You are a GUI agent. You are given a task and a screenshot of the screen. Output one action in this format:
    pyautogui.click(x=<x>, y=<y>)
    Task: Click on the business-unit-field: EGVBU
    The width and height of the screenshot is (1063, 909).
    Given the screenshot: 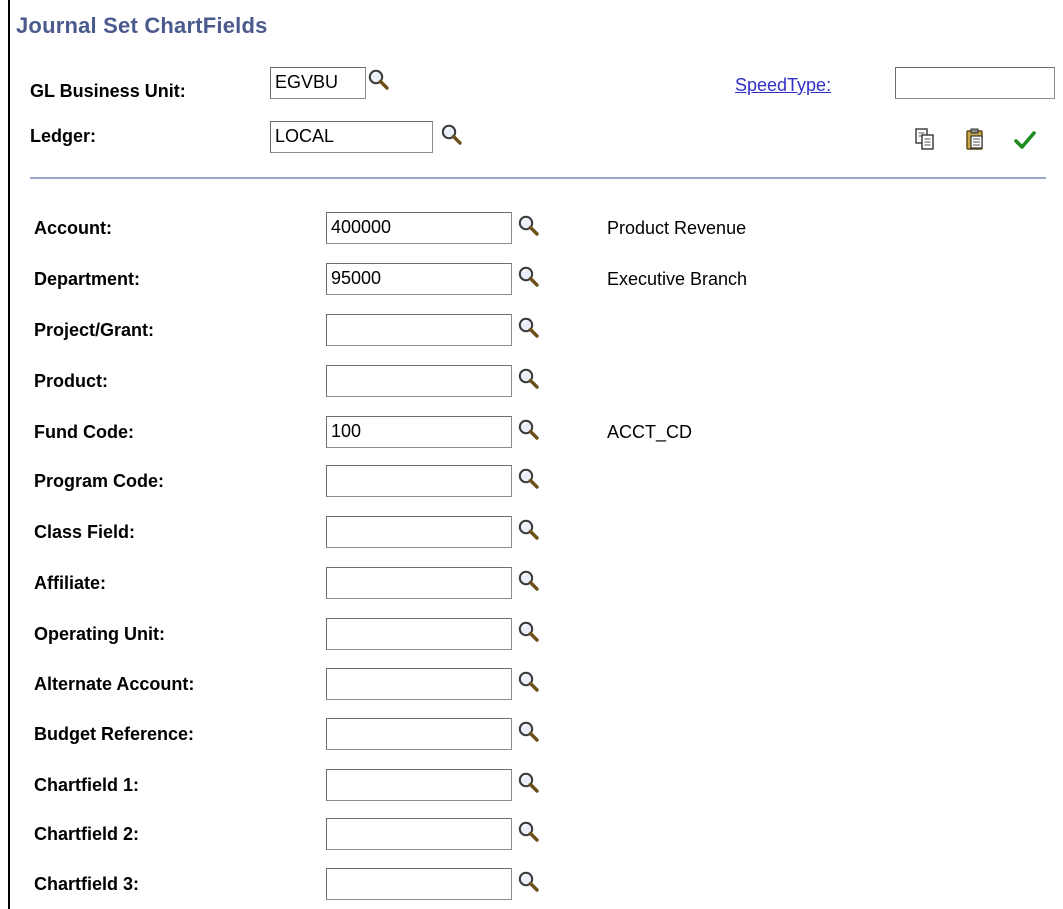 What is the action you would take?
    pyautogui.click(x=318, y=83)
    